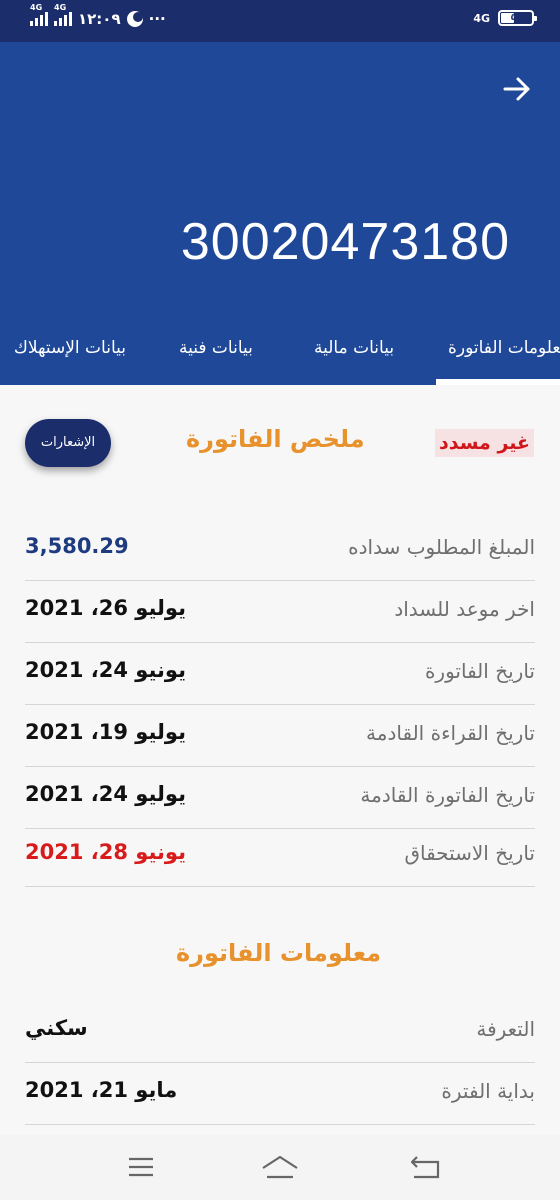  What do you see at coordinates (426, 1168) in the screenshot?
I see `back-nav-icon` at bounding box center [426, 1168].